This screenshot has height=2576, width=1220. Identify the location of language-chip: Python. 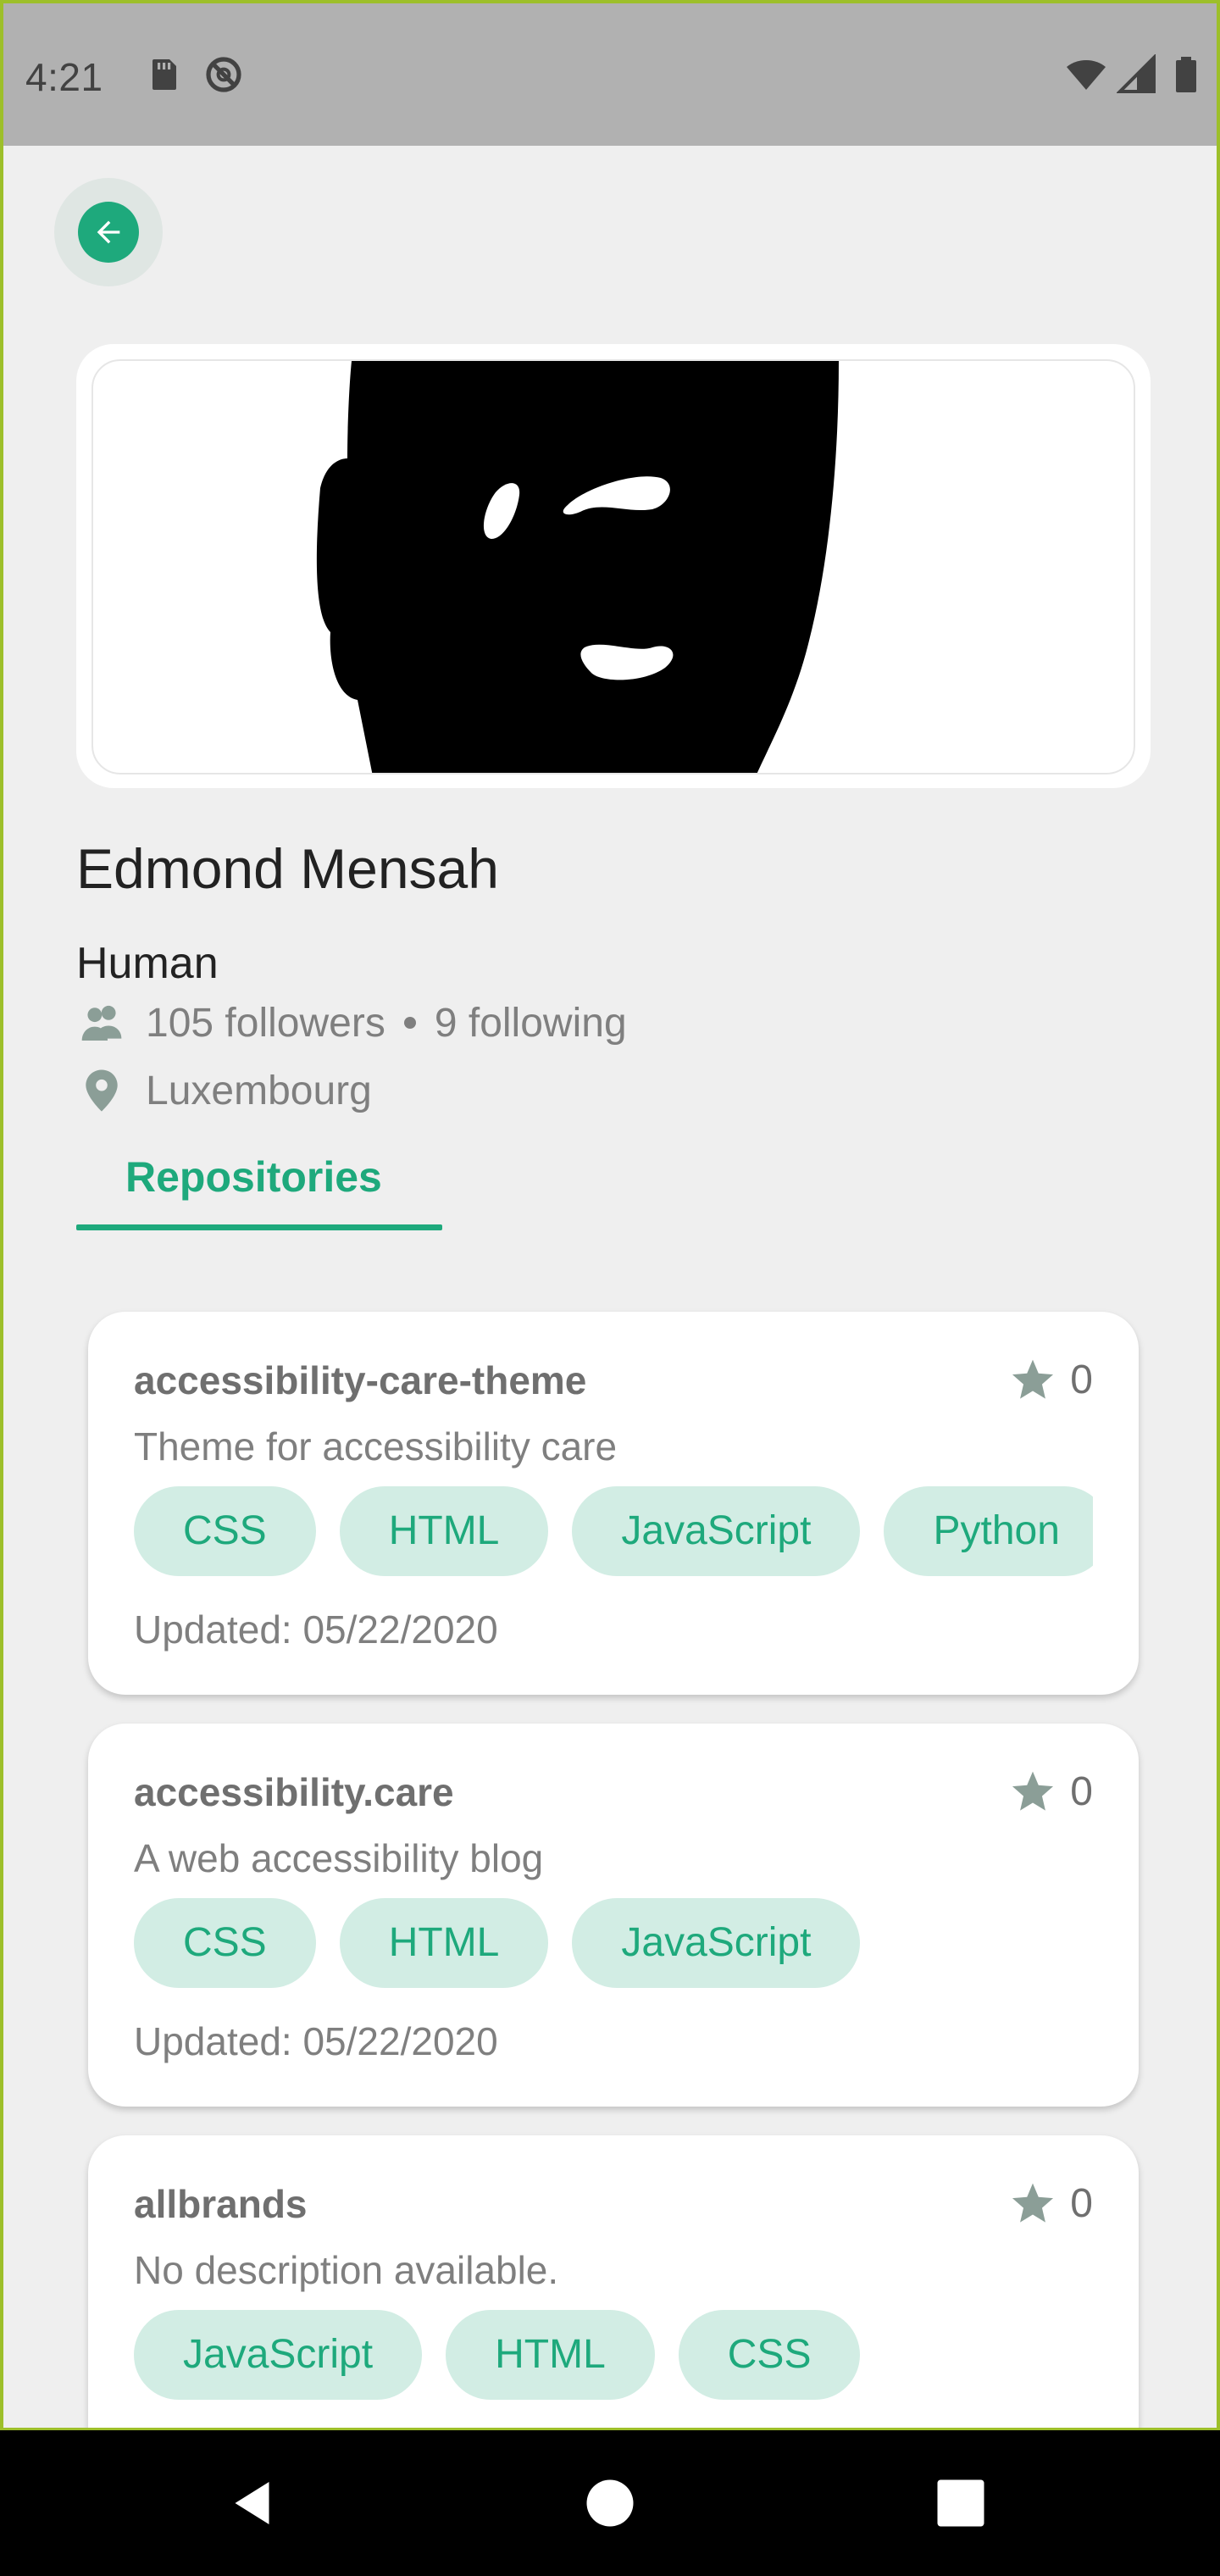
(988, 1531).